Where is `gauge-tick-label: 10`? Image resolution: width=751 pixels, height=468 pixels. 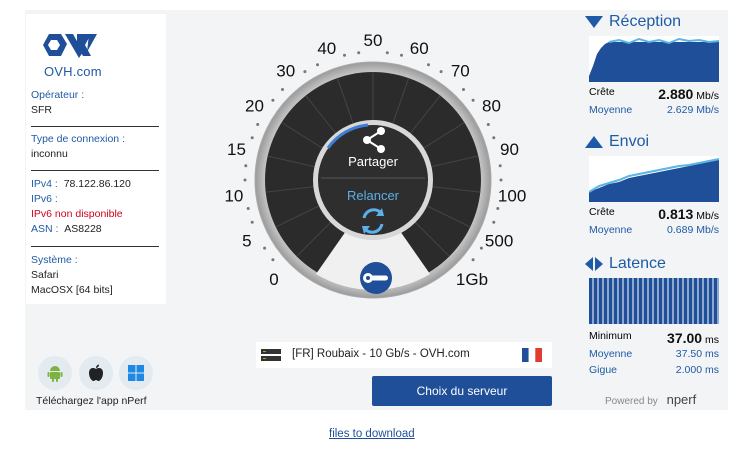 gauge-tick-label: 10 is located at coordinates (233, 196).